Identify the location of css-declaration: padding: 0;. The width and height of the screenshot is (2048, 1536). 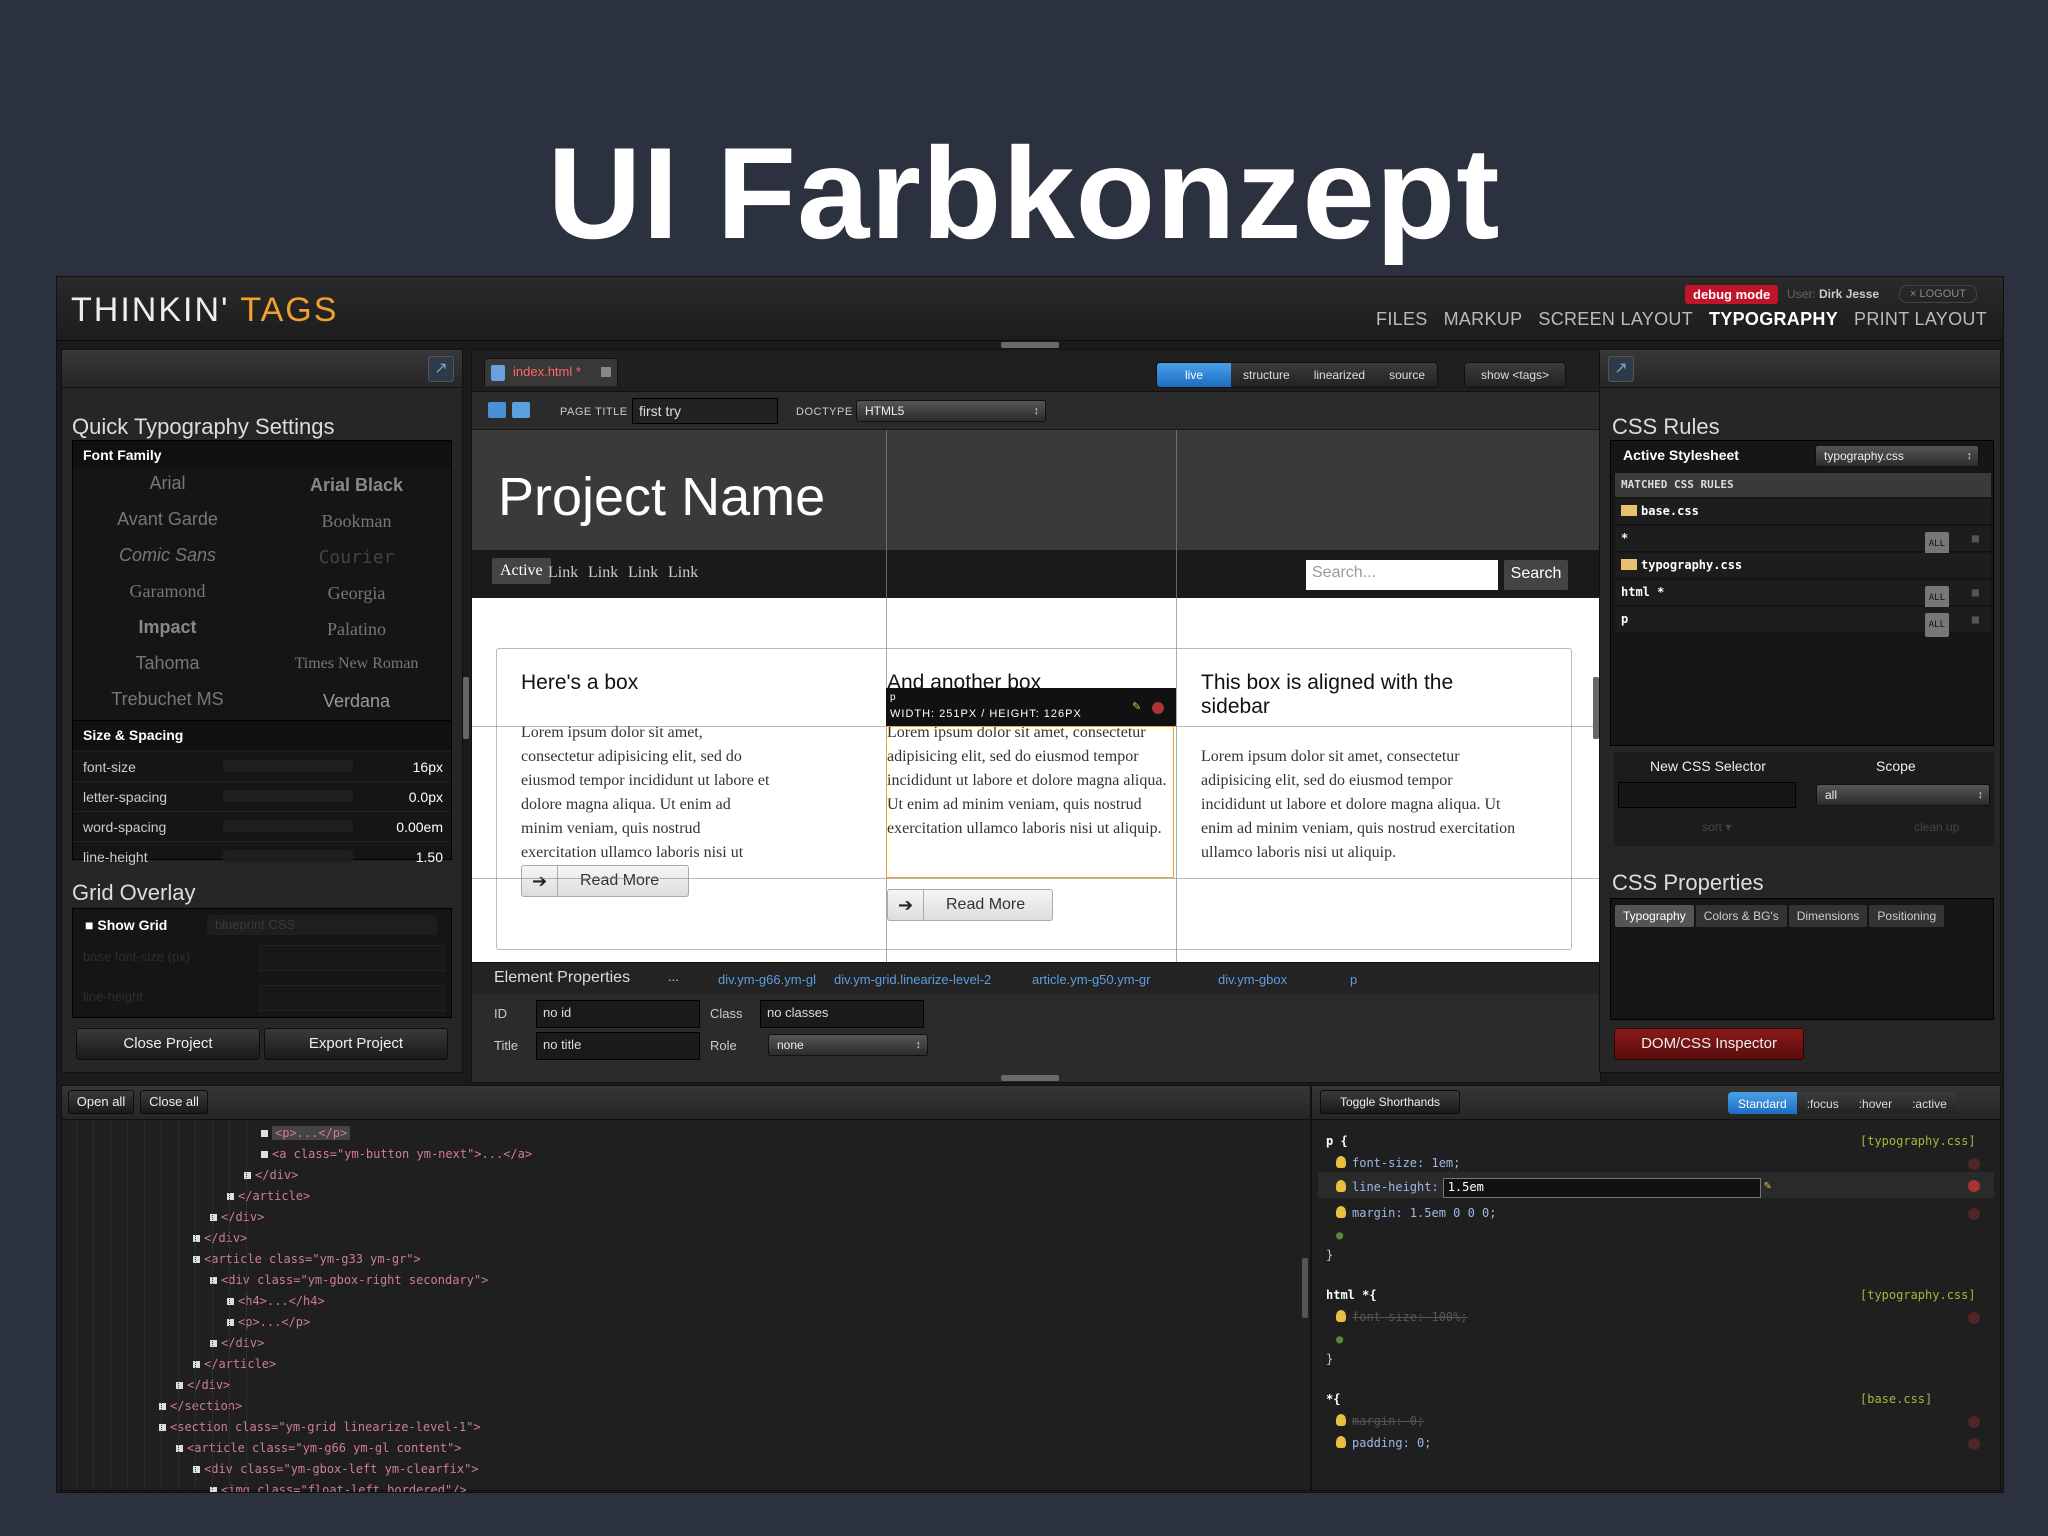
(1383, 1443).